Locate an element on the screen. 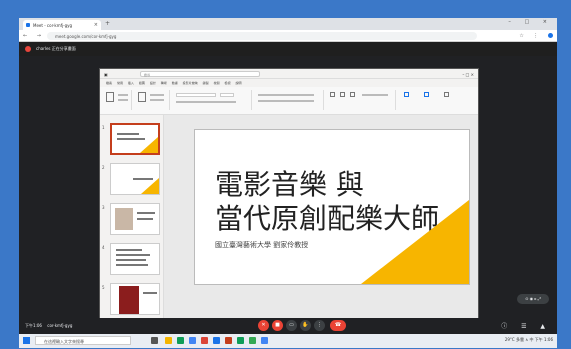 Image resolution: width=571 pixels, height=349 pixels. dictate-icon is located at coordinates (406, 94).